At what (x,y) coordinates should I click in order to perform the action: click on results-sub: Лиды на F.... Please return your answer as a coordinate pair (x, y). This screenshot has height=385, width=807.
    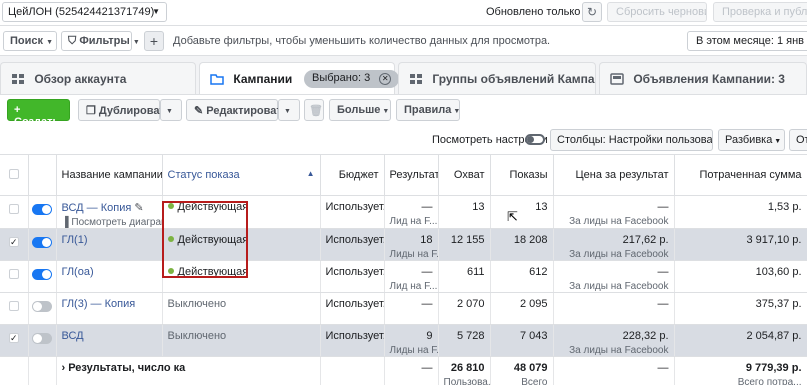
    Looking at the image, I should click on (413, 350).